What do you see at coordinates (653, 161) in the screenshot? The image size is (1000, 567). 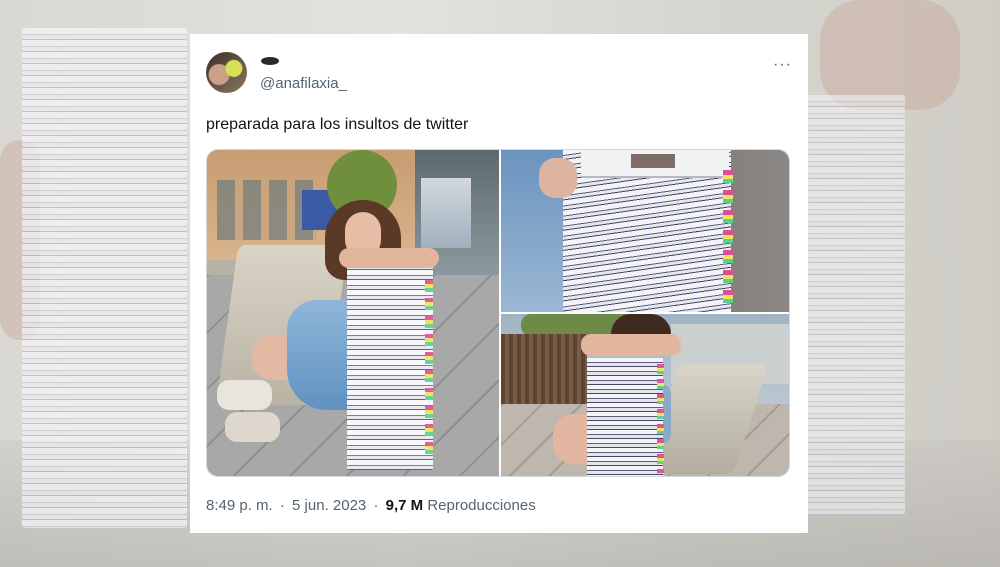 I see `photo-notebook-cover-image` at bounding box center [653, 161].